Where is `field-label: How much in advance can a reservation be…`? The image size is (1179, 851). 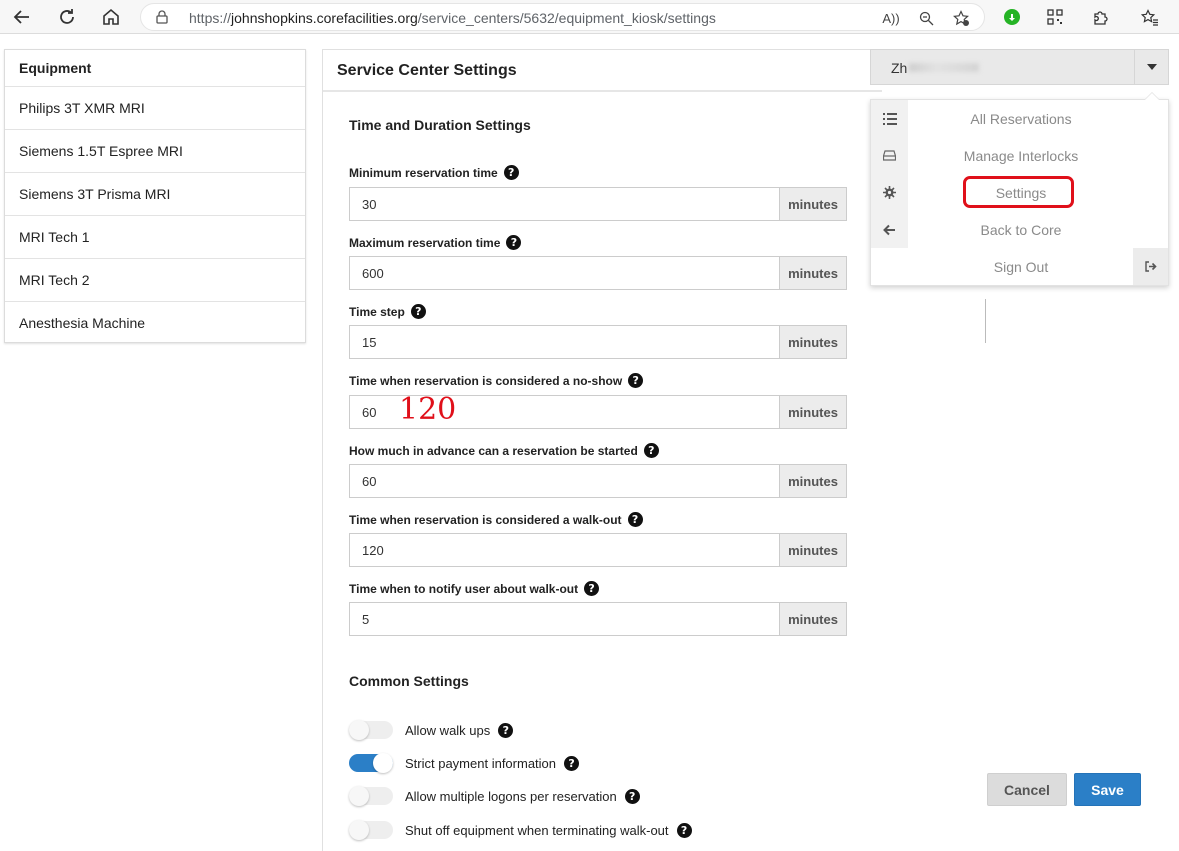 field-label: How much in advance can a reservation be… is located at coordinates (504, 450).